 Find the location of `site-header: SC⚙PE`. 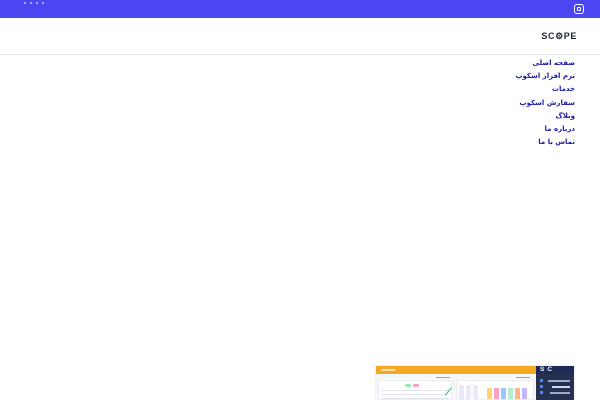

site-header: SC⚙PE is located at coordinates (300, 36).